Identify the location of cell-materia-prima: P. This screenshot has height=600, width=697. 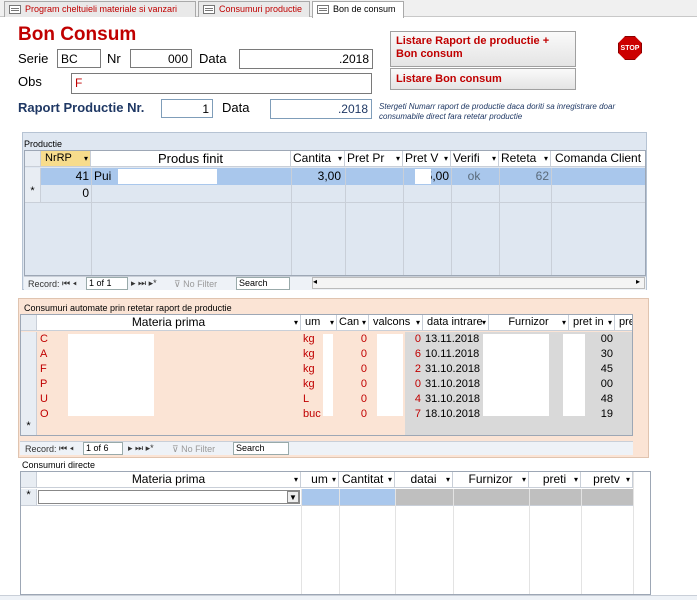
(55, 385).